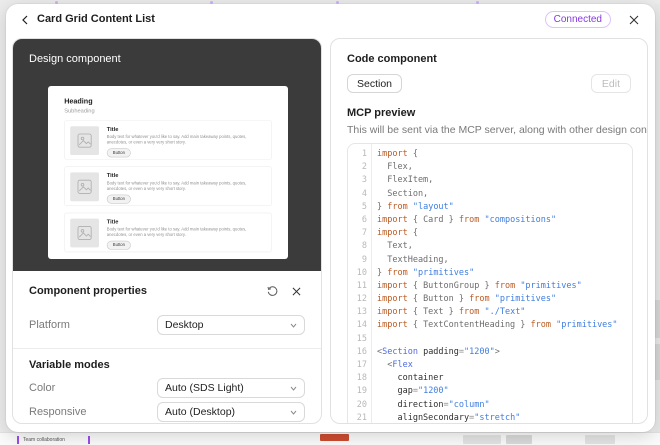  Describe the element at coordinates (96, 19) in the screenshot. I see `dialog-title: Card Grid Content List` at that location.